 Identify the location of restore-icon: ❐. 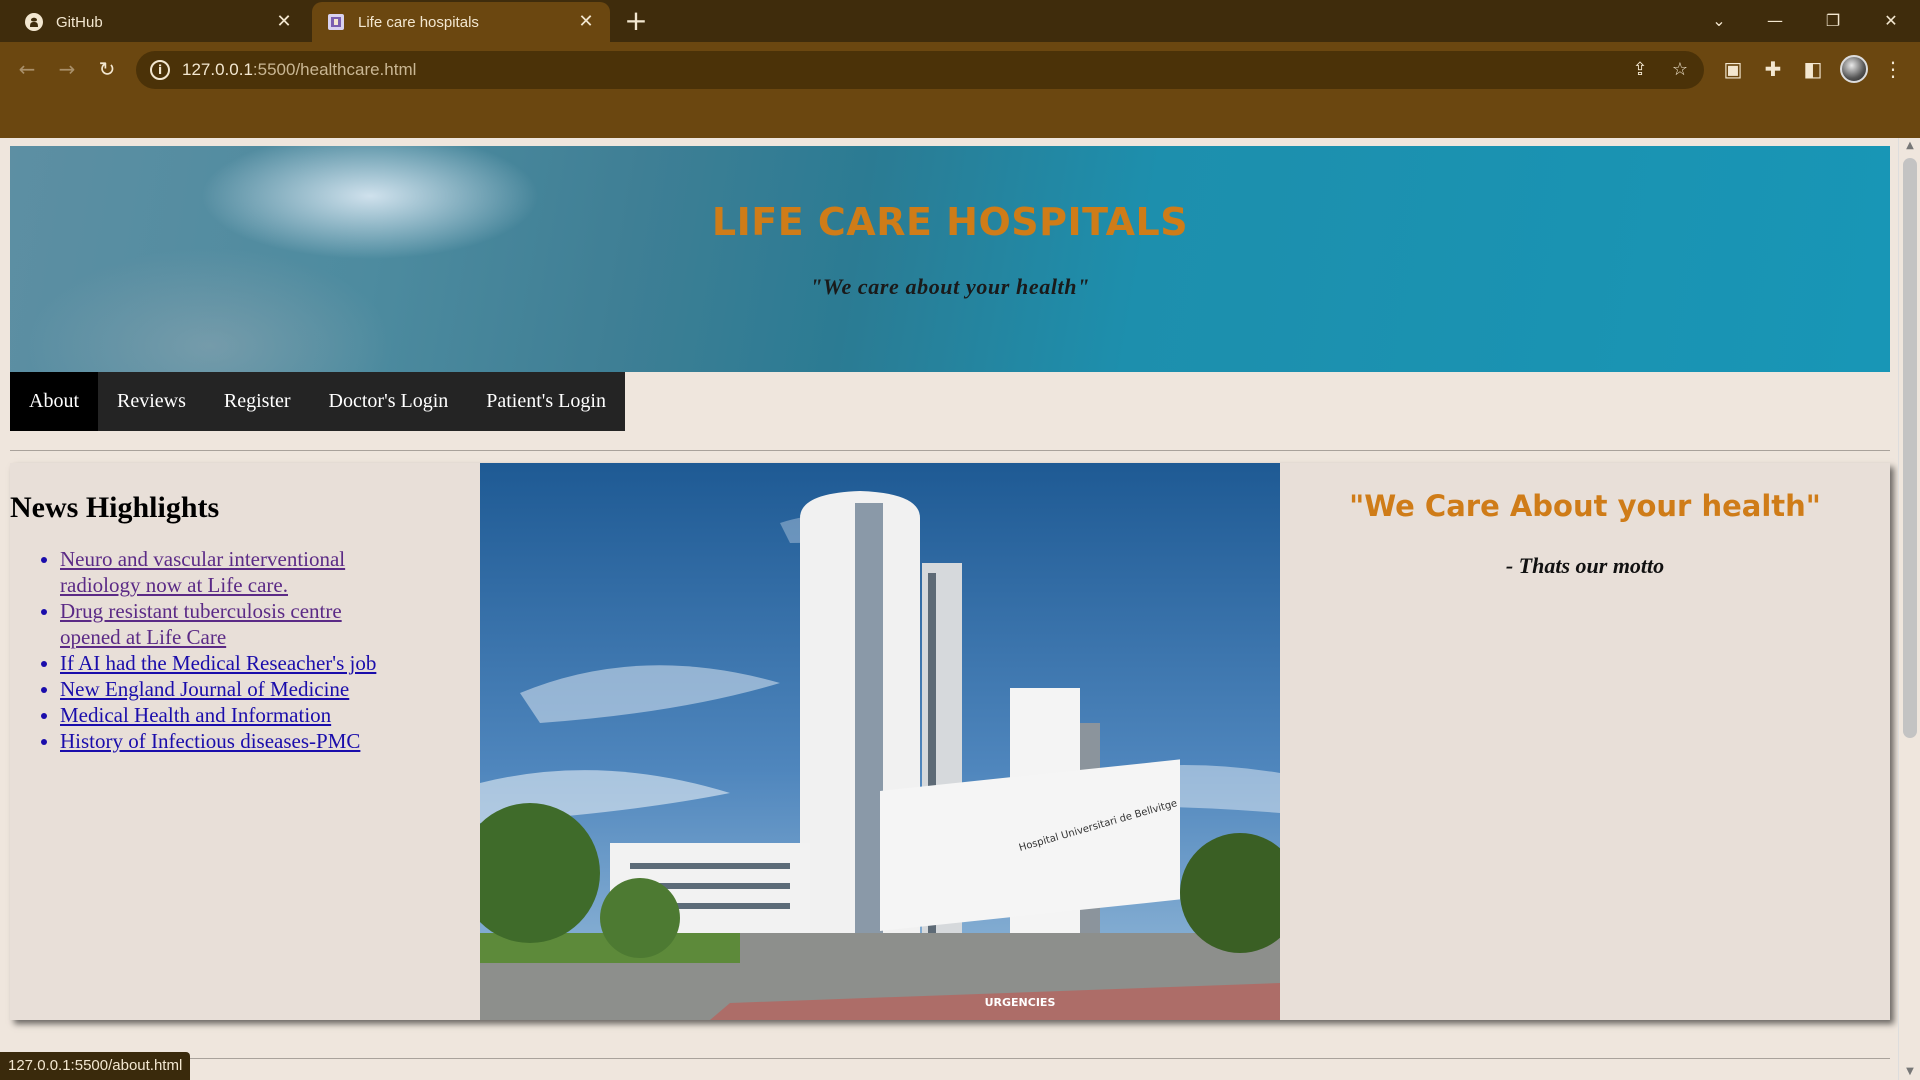
(1833, 21).